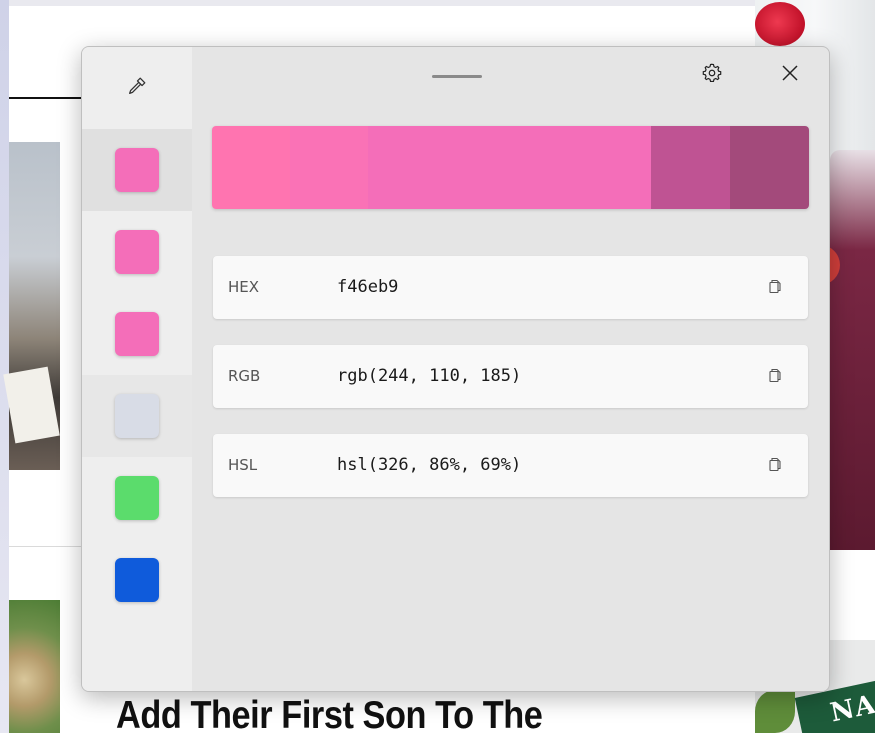  What do you see at coordinates (367, 287) in the screenshot?
I see `format-value: f46eb9` at bounding box center [367, 287].